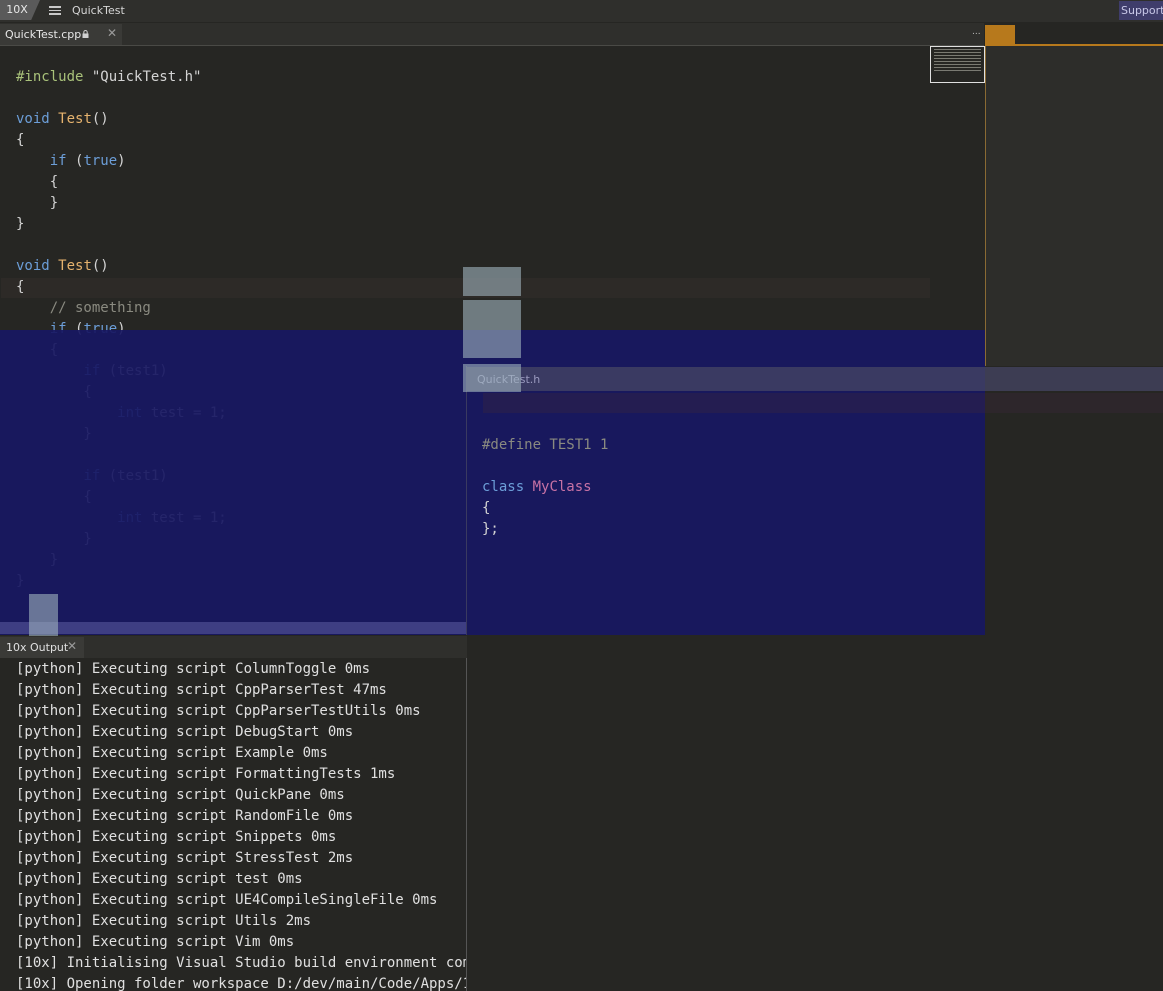  Describe the element at coordinates (172, 753) in the screenshot. I see `code-line: [python] Executing script Example 0ms` at that location.